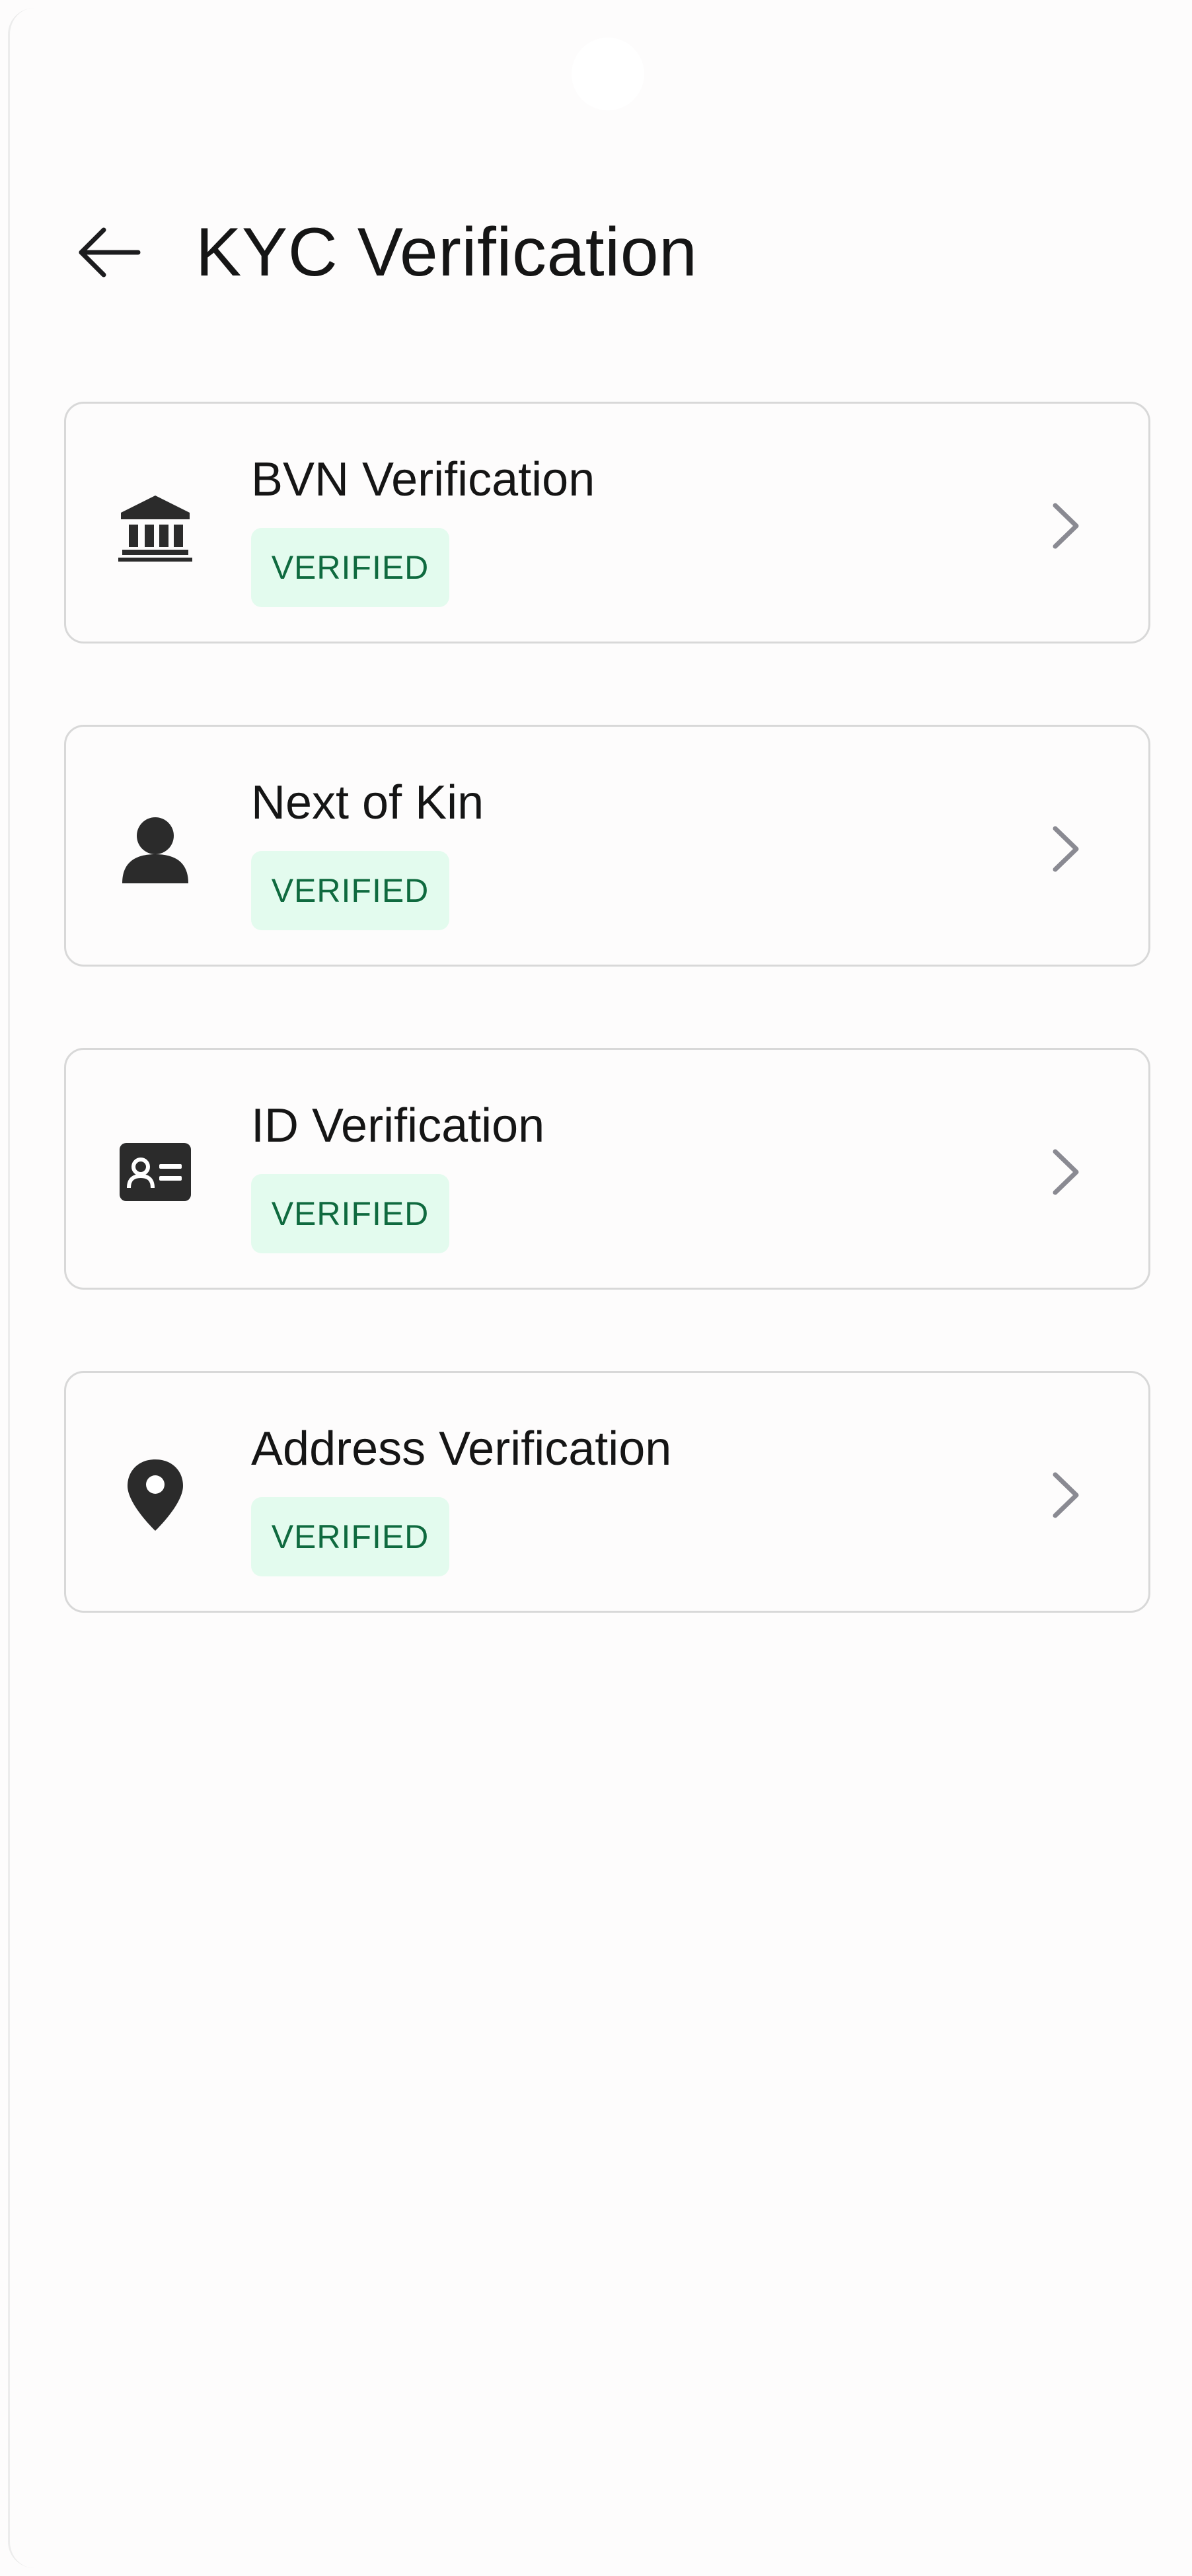 Image resolution: width=1192 pixels, height=2576 pixels. Describe the element at coordinates (607, 1169) in the screenshot. I see `id-verification-card: ID Verification VERIFIED` at that location.